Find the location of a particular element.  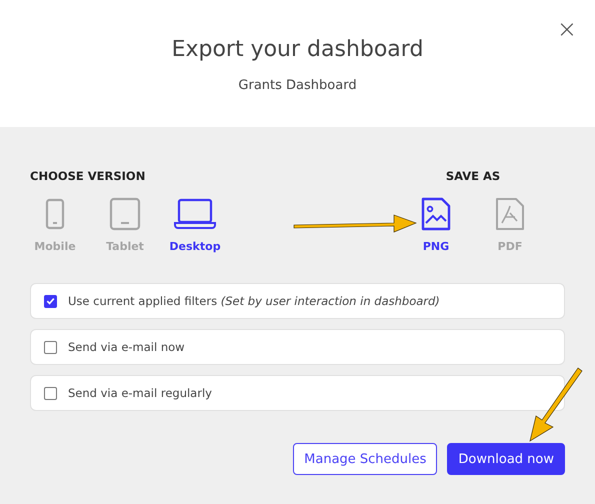

option-label: Send via e-mail regularly is located at coordinates (140, 393).